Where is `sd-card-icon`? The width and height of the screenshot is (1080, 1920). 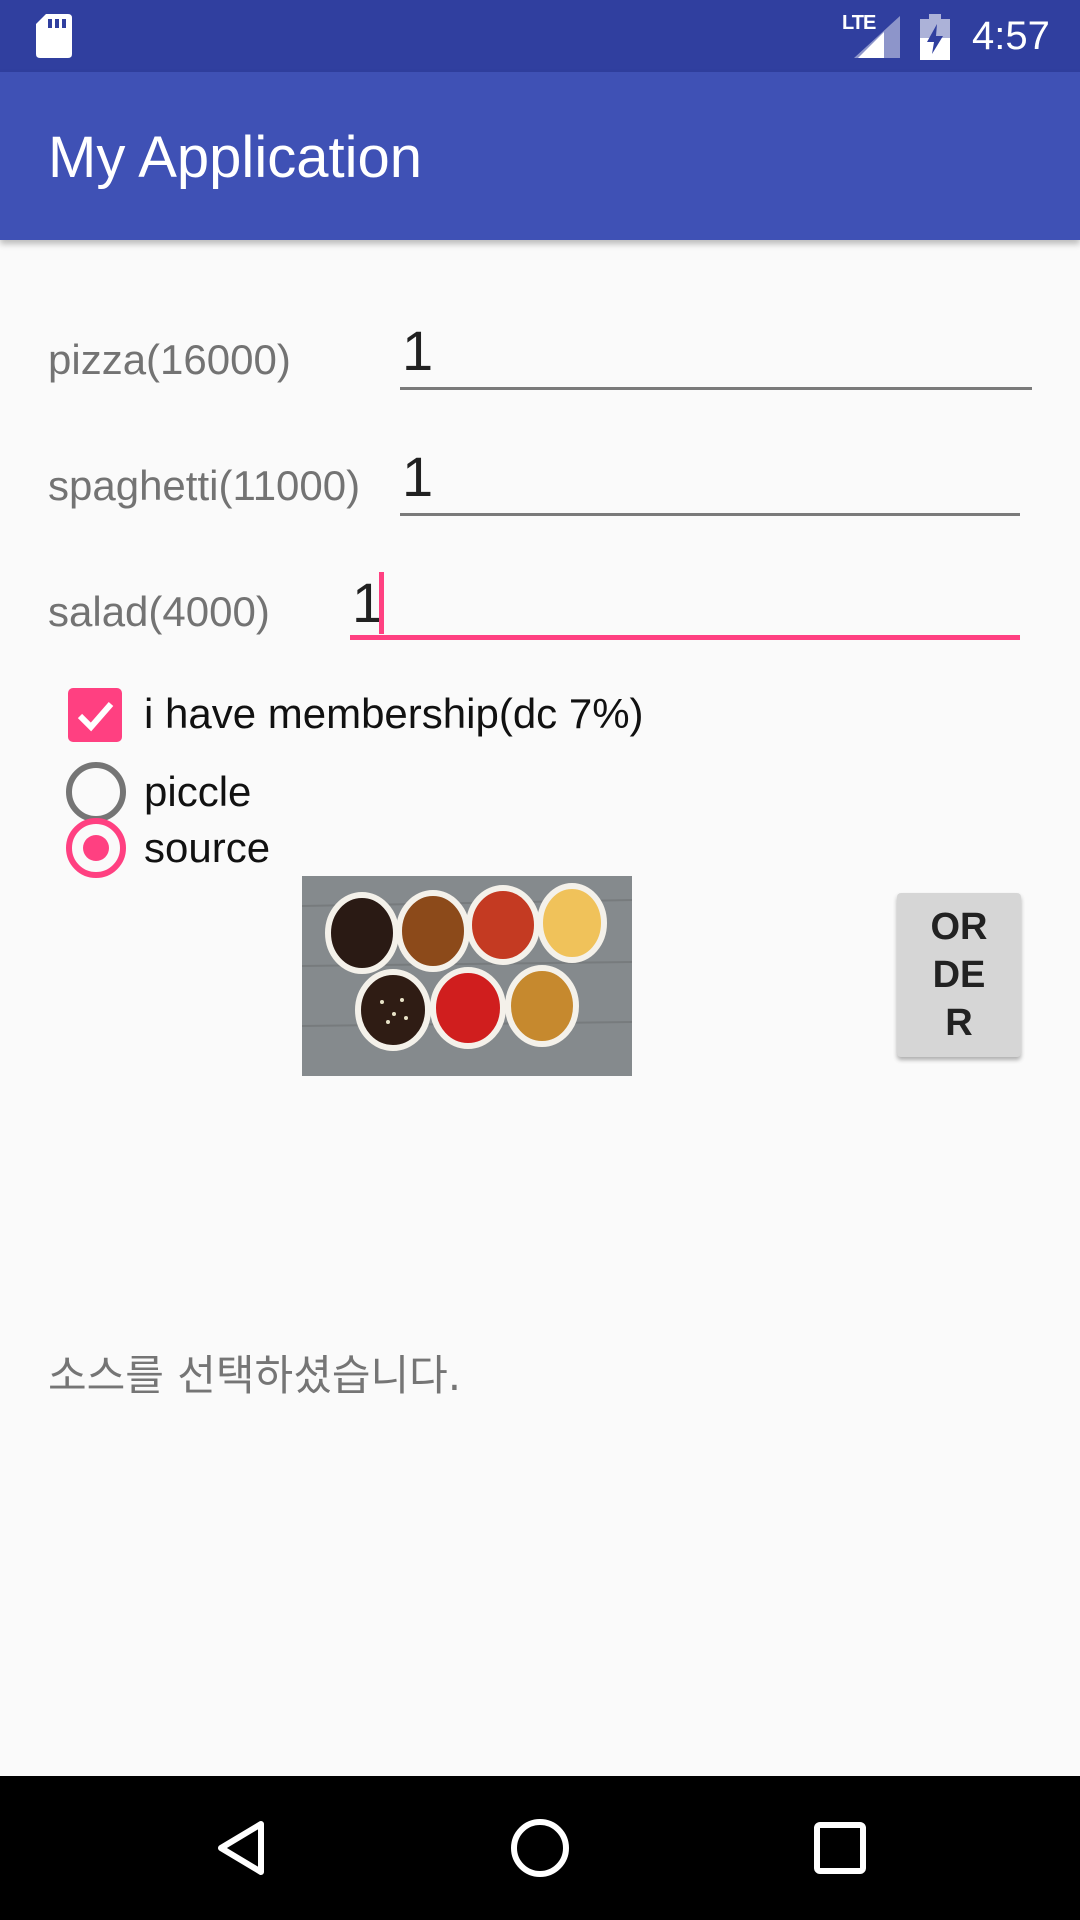 sd-card-icon is located at coordinates (54, 36).